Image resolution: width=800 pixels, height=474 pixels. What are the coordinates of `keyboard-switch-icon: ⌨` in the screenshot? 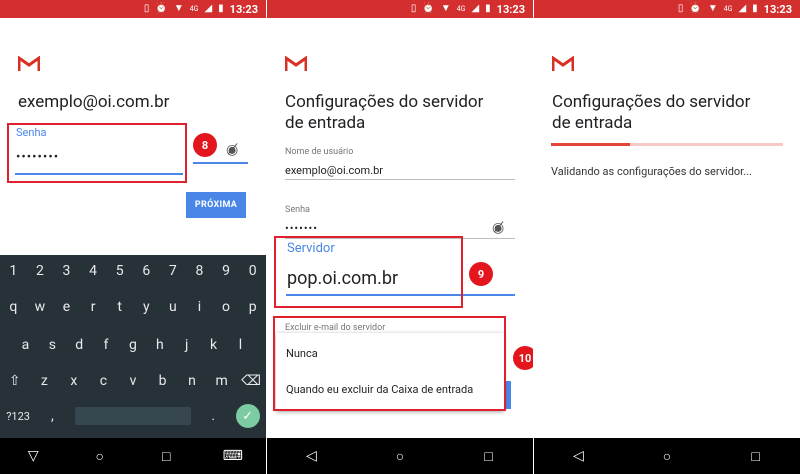 It's located at (233, 456).